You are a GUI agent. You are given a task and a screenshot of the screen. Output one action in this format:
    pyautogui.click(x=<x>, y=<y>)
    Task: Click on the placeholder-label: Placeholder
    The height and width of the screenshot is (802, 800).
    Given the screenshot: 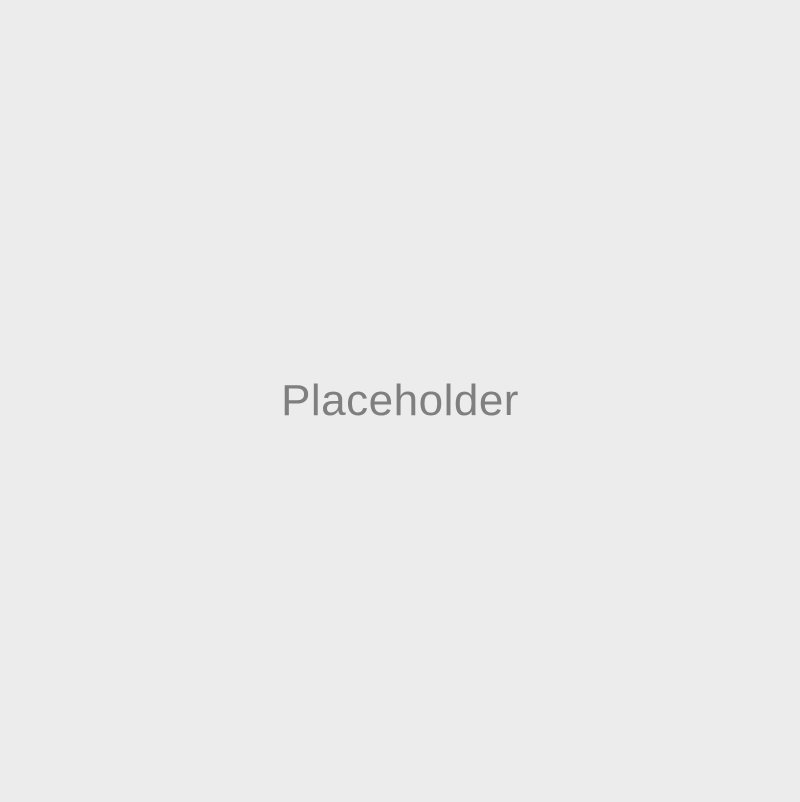 What is the action you would take?
    pyautogui.click(x=400, y=400)
    